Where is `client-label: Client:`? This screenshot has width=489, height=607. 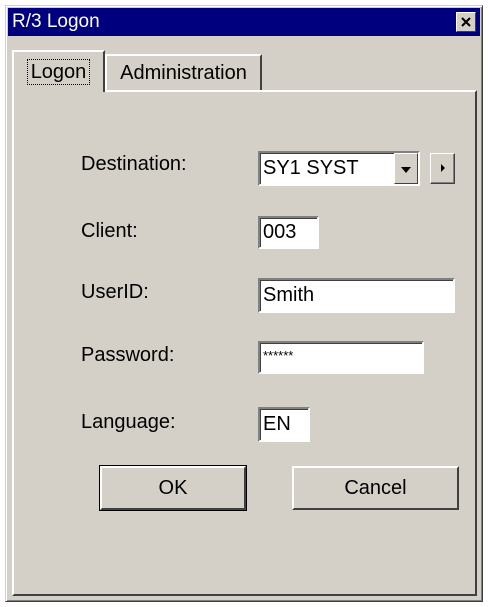
client-label: Client: is located at coordinates (109, 231).